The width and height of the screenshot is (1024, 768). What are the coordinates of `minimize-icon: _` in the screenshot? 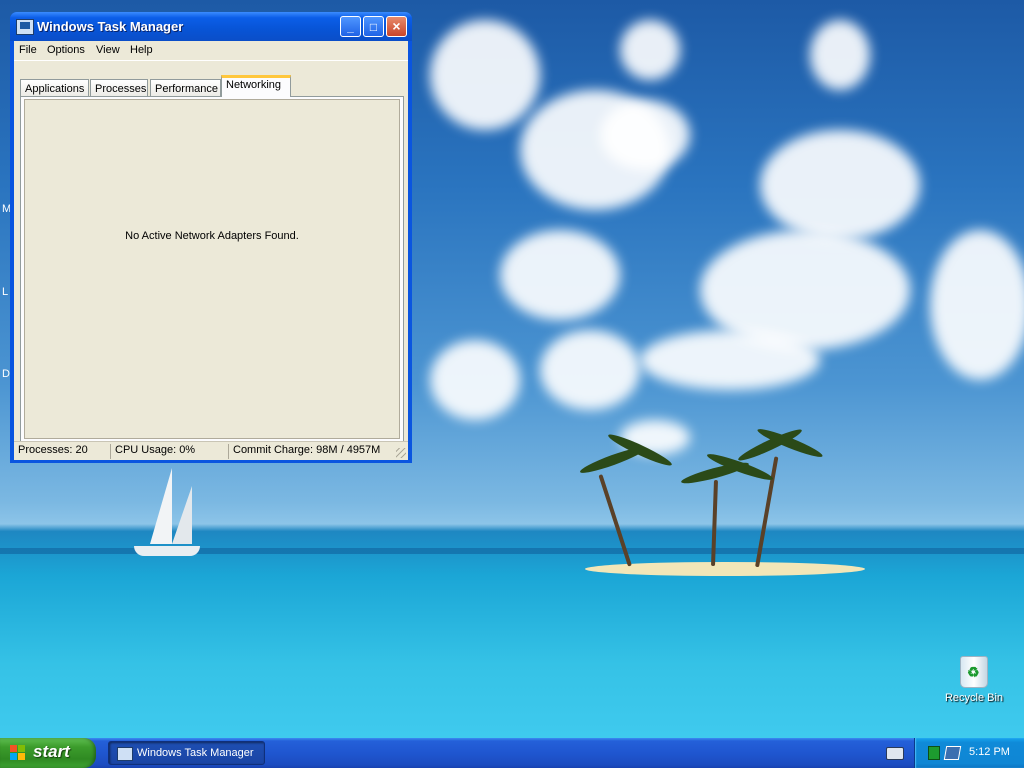 It's located at (350, 27).